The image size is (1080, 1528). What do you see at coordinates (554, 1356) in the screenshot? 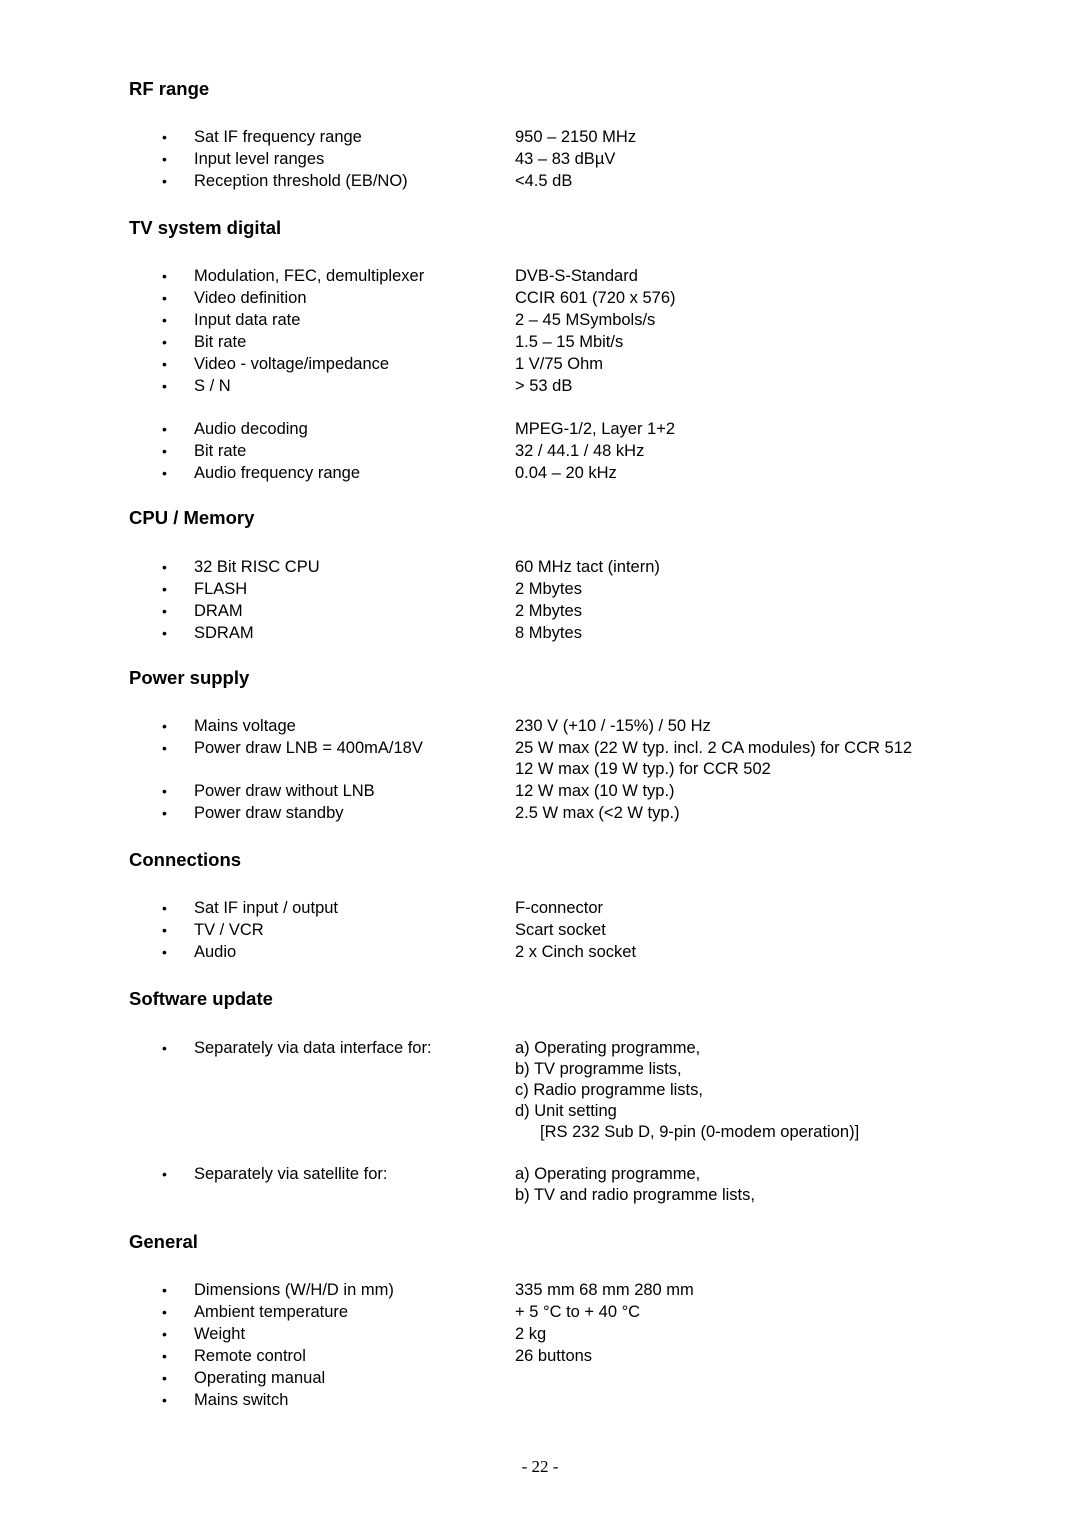
I see `spec-value: 26 buttons` at bounding box center [554, 1356].